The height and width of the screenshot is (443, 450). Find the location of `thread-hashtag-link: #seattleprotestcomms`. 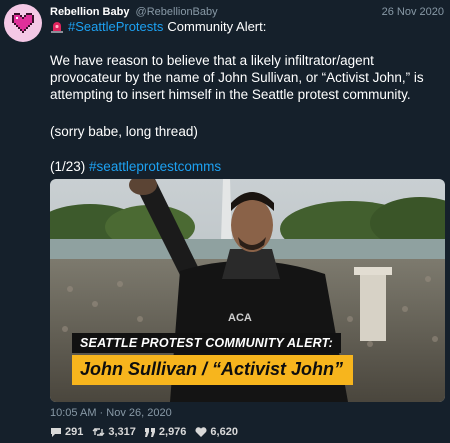

thread-hashtag-link: #seattleprotestcomms is located at coordinates (155, 166).